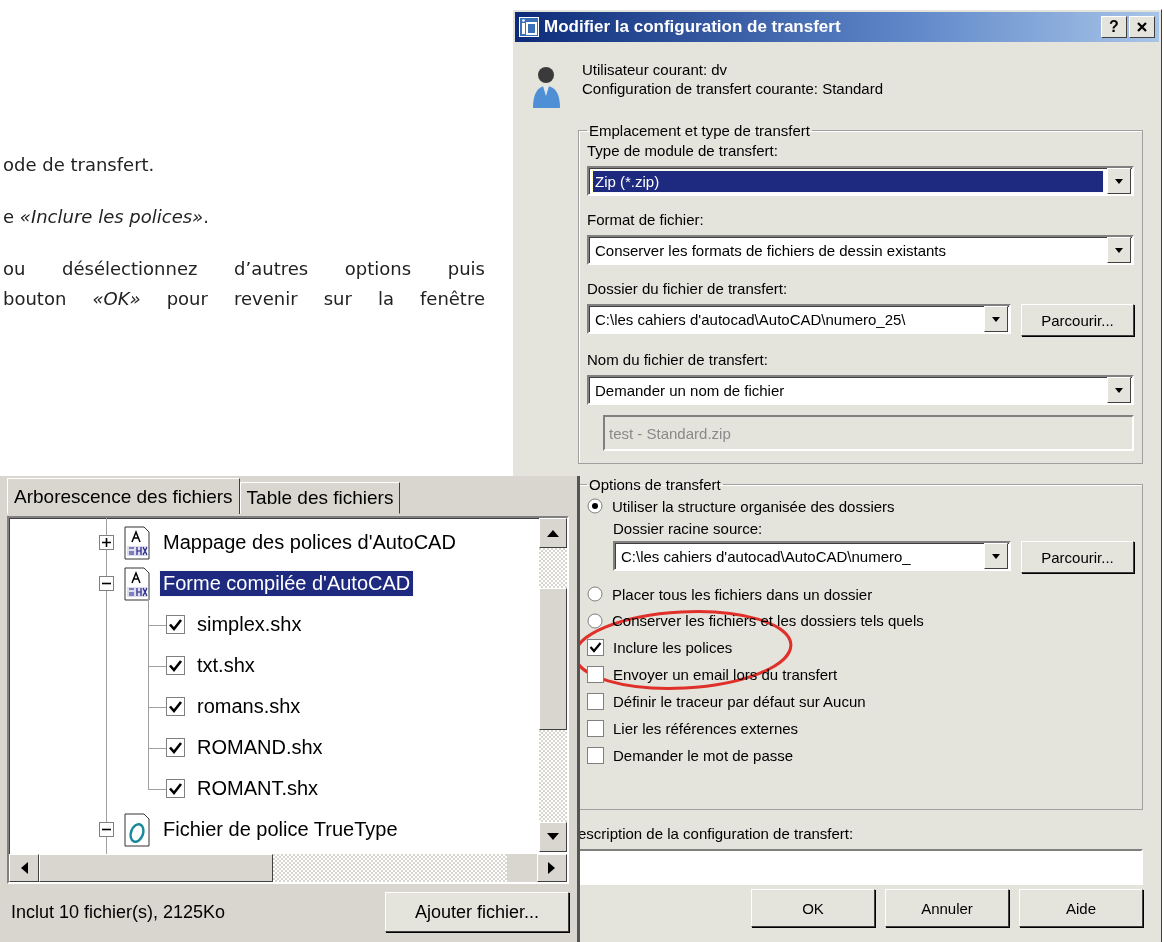 The image size is (1164, 942). What do you see at coordinates (260, 747) in the screenshot?
I see `tree-item: ROMAND.shx` at bounding box center [260, 747].